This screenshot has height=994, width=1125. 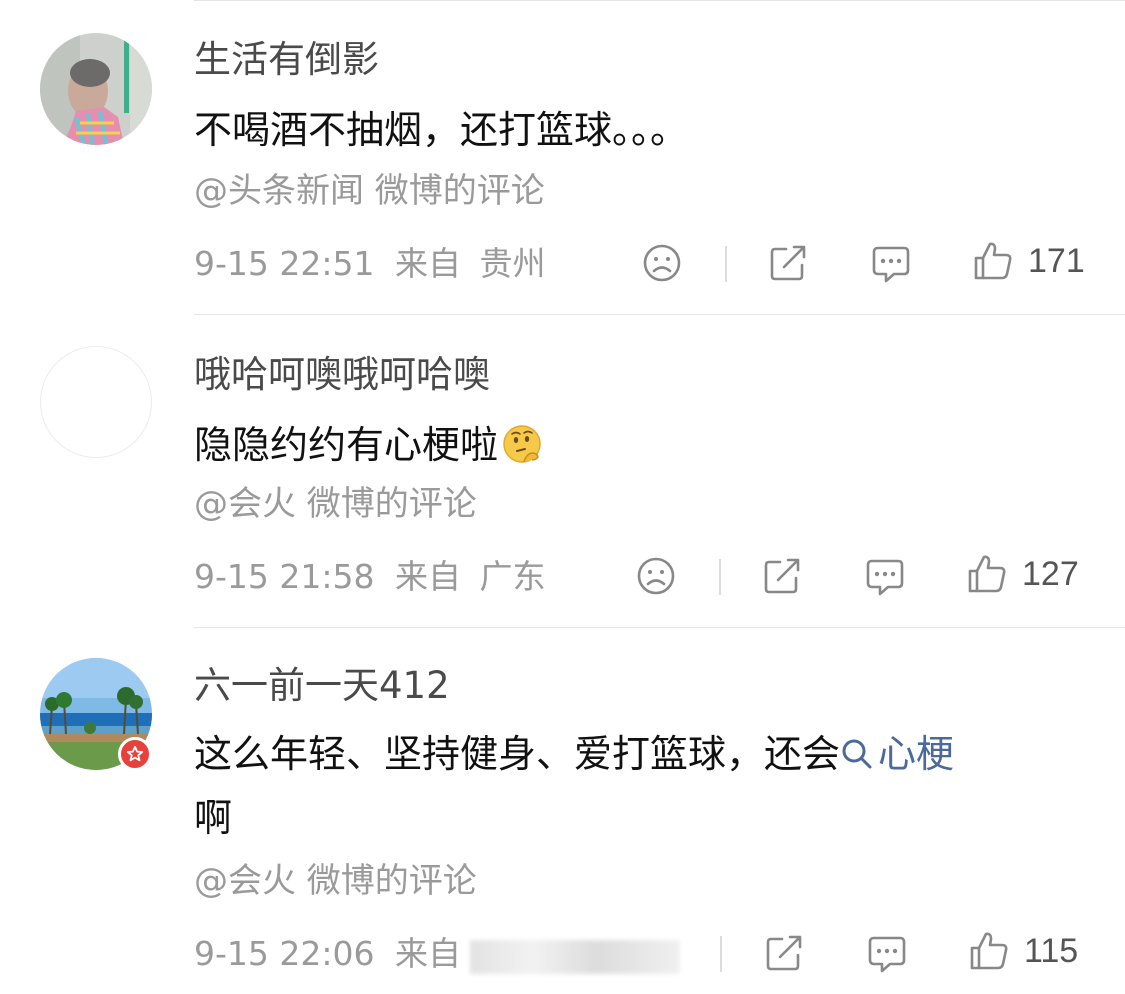 I want to click on comment-meta: 9-15 22:51 来自 贵州, so click(x=370, y=264).